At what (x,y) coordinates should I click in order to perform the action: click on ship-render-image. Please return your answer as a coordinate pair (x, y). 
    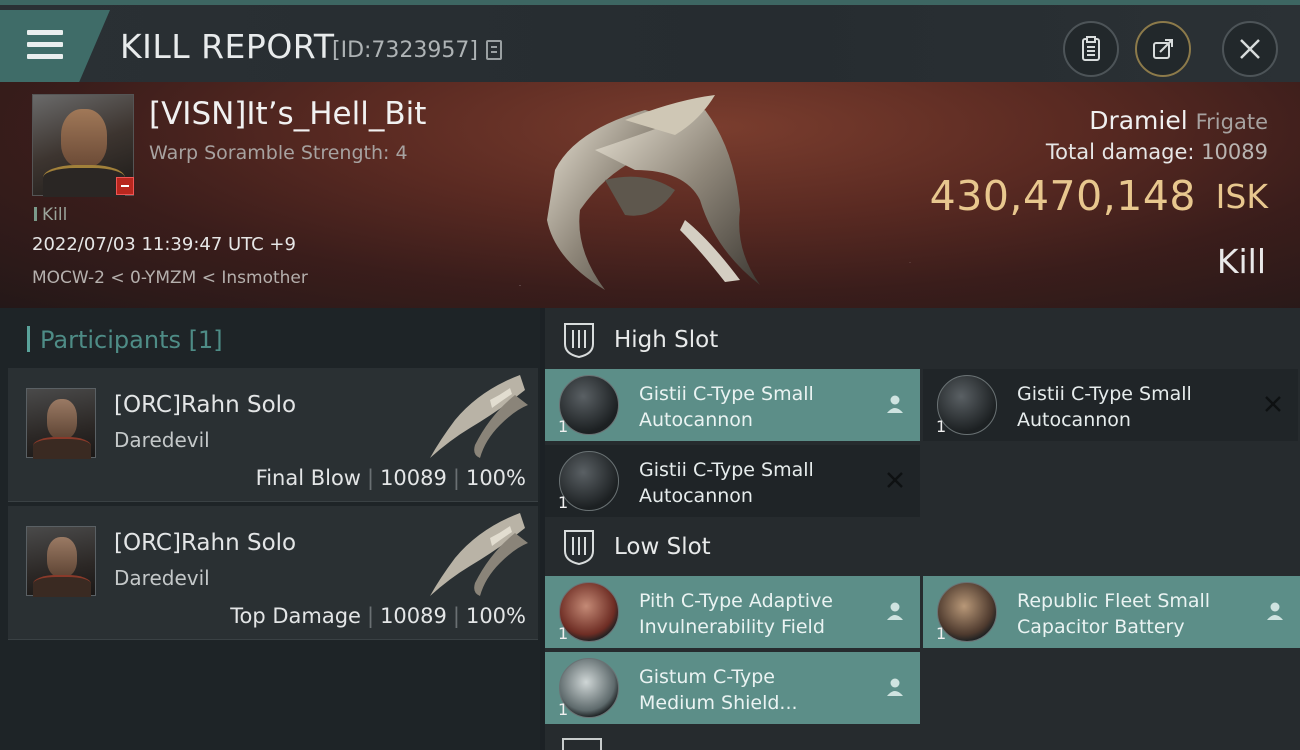
    Looking at the image, I should click on (653, 192).